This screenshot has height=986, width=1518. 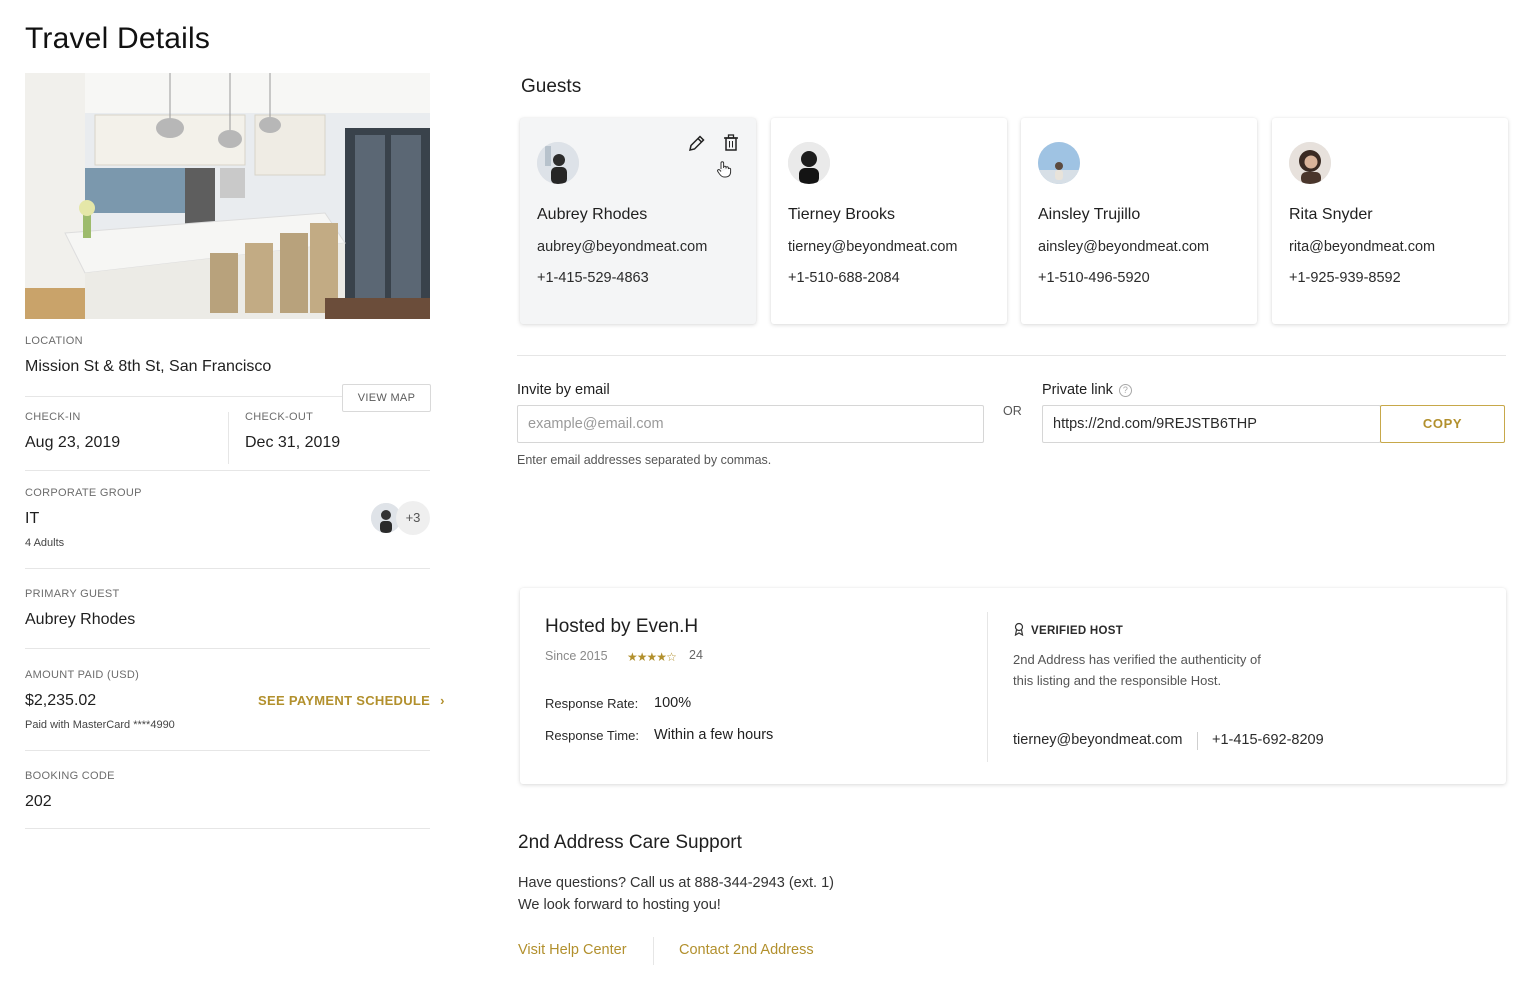 What do you see at coordinates (386, 398) in the screenshot?
I see `view-map-button: VIEW MAP` at bounding box center [386, 398].